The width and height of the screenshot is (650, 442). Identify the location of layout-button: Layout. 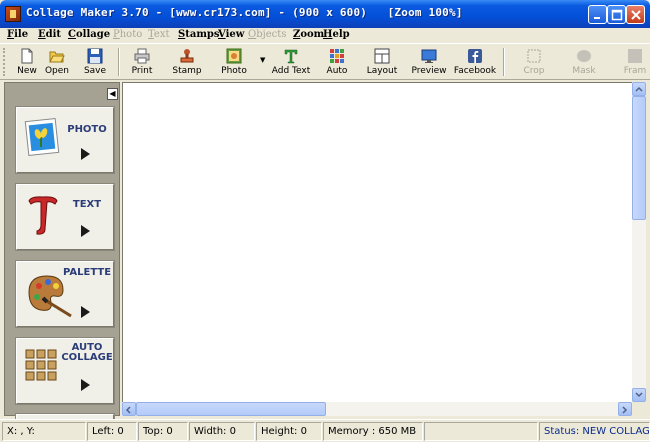
(382, 62).